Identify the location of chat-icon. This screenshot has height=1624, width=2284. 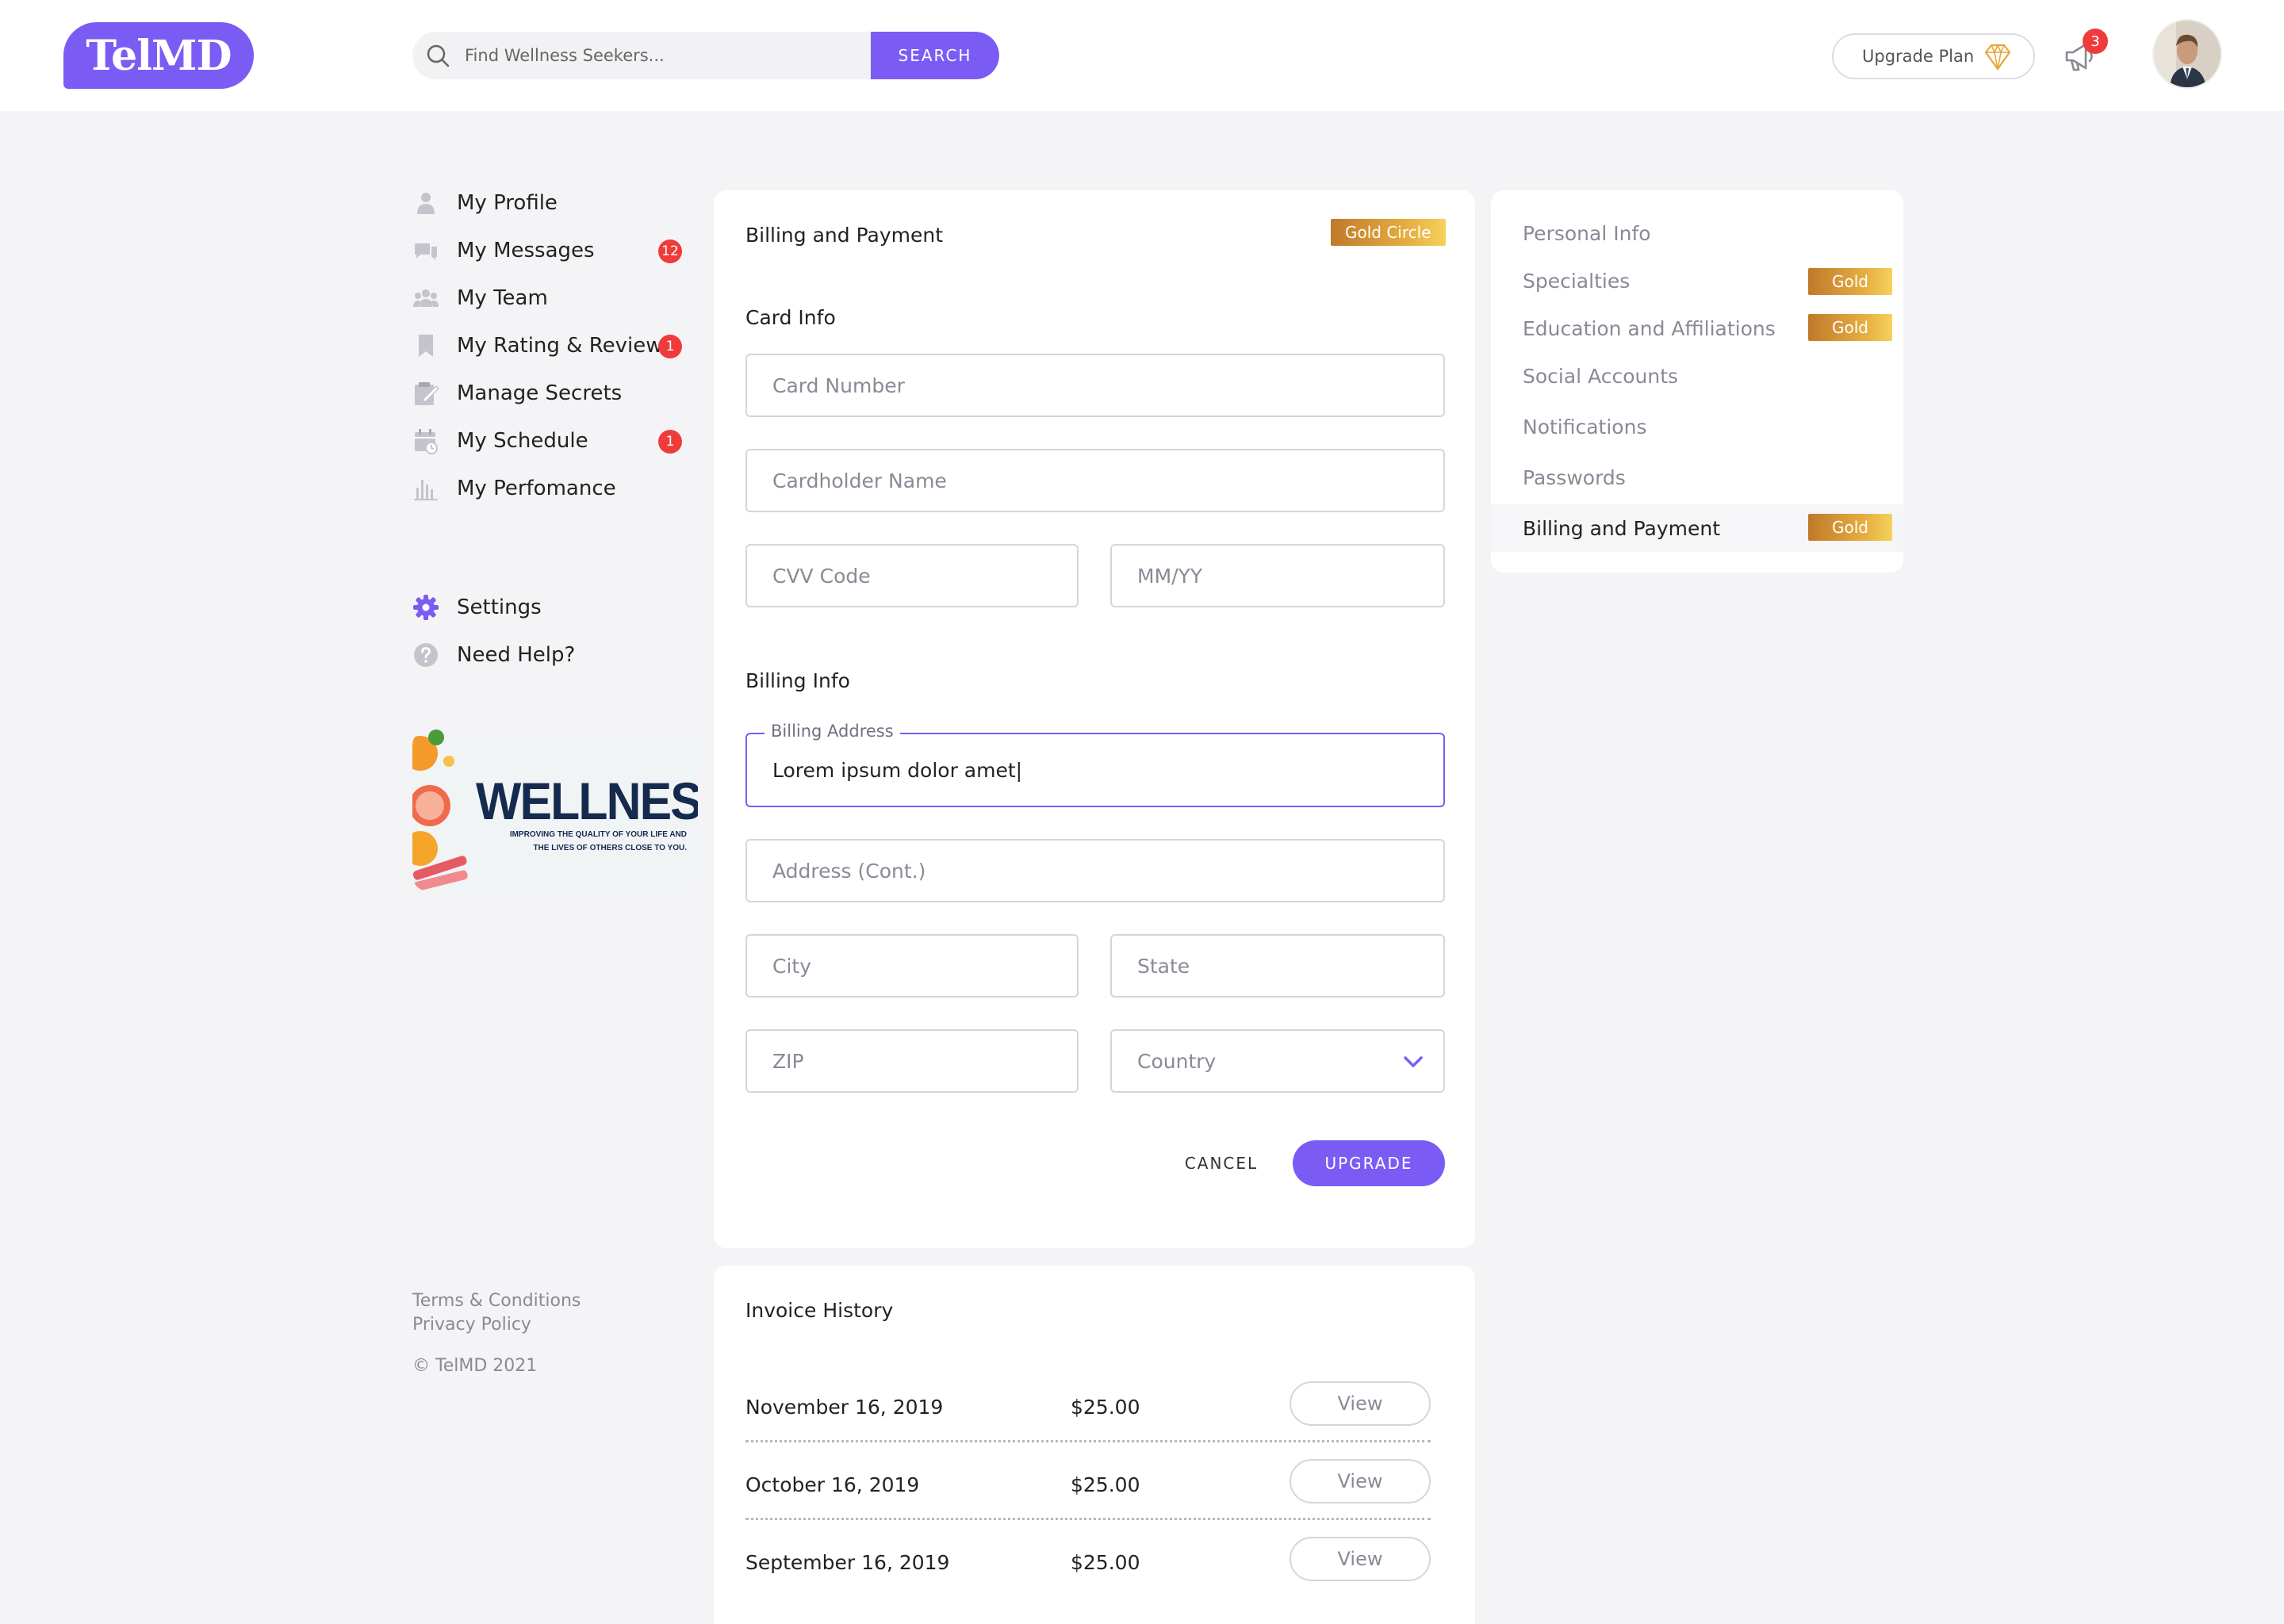
(426, 251).